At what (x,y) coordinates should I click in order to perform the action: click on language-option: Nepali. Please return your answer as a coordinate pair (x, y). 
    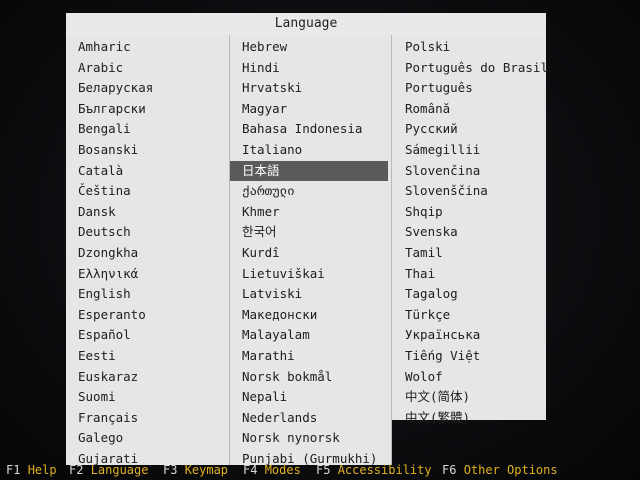
    Looking at the image, I should click on (264, 397).